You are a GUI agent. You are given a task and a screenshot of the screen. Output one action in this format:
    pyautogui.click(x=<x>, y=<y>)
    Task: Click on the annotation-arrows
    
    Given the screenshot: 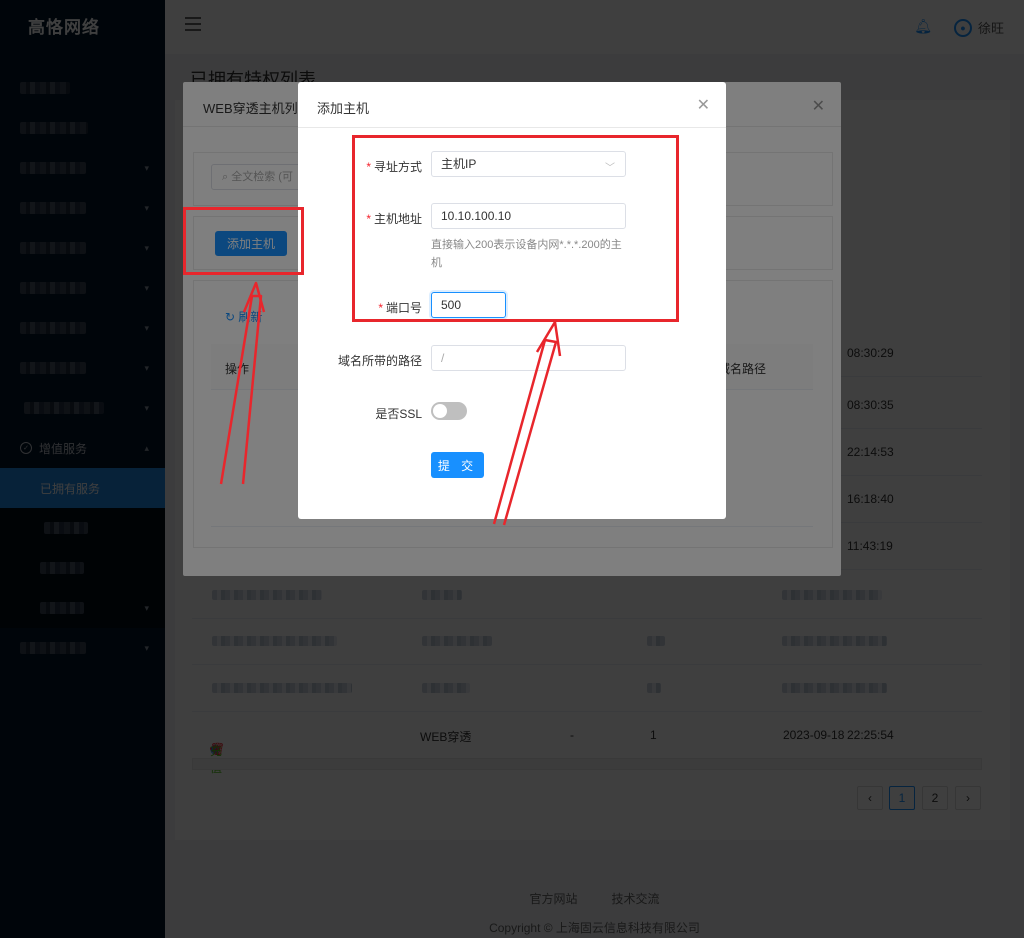 What is the action you would take?
    pyautogui.click(x=390, y=403)
    